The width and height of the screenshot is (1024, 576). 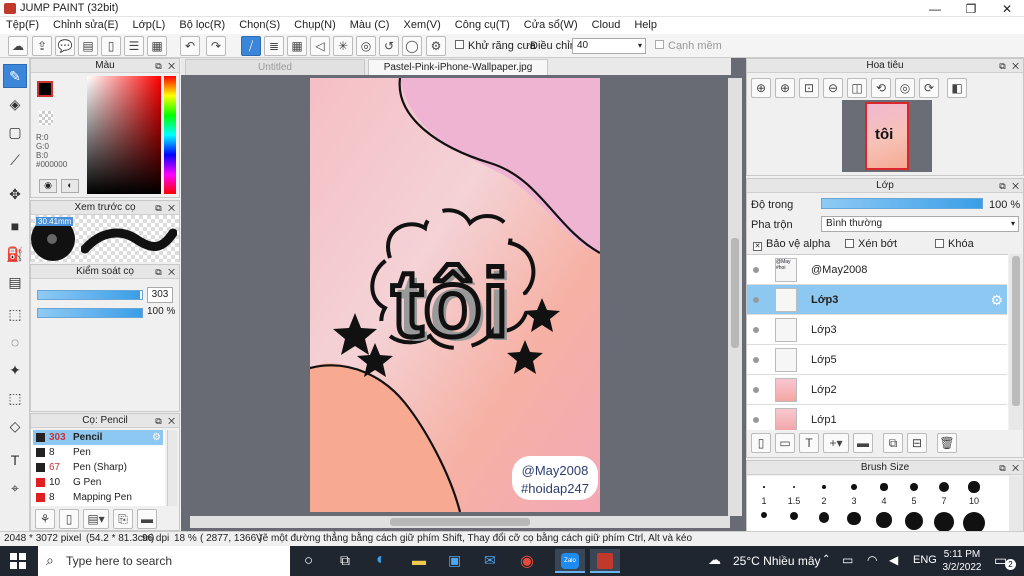 I want to click on gear-icon: ⚙, so click(x=996, y=300).